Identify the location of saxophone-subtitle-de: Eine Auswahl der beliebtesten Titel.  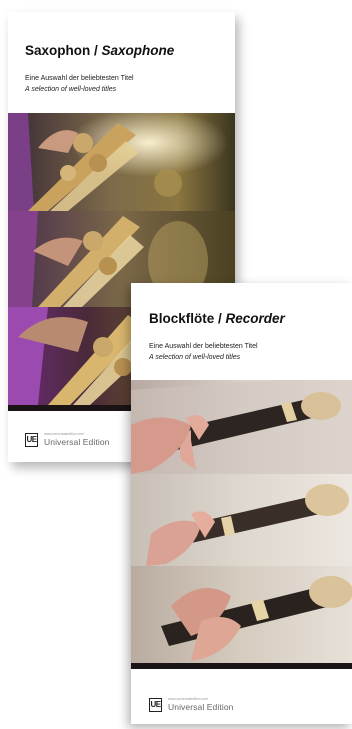
(79, 78).